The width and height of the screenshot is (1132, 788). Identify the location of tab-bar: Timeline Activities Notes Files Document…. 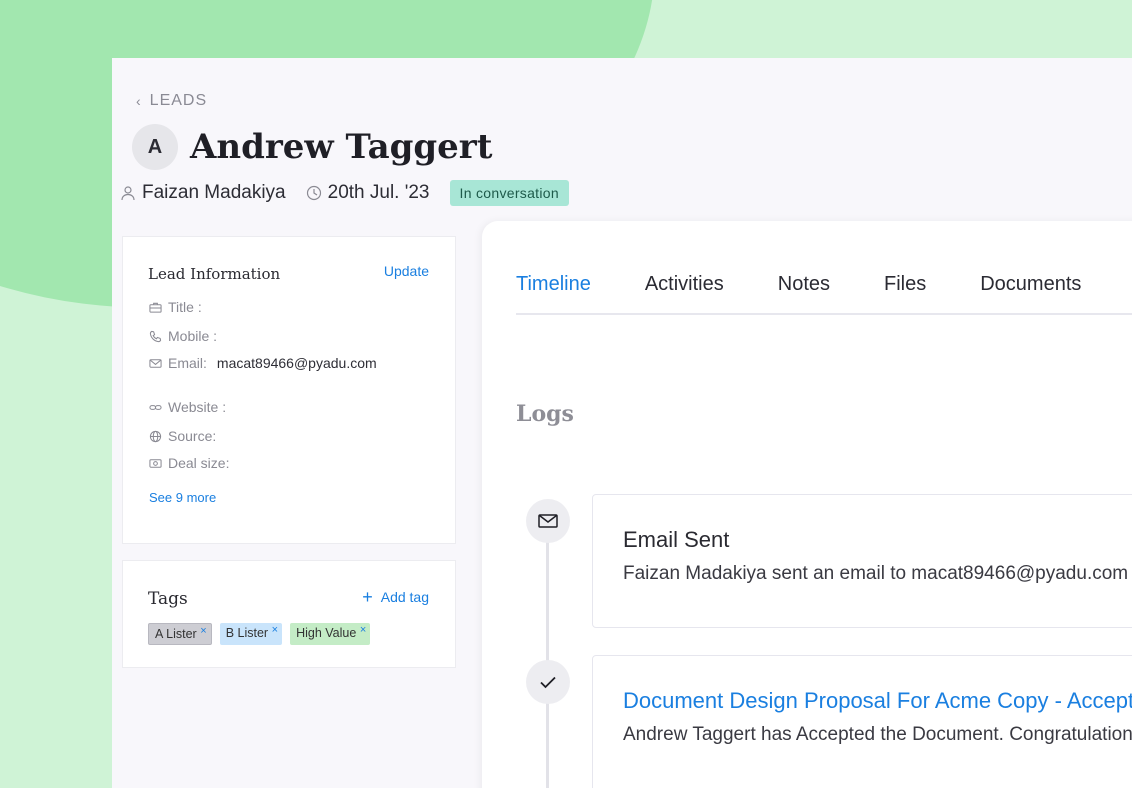
(824, 293).